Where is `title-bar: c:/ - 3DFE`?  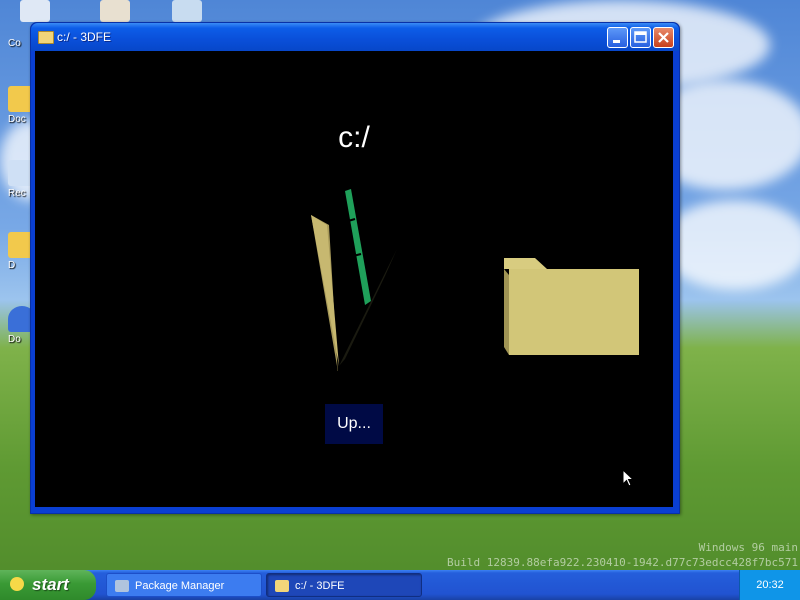
title-bar: c:/ - 3DFE is located at coordinates (355, 37).